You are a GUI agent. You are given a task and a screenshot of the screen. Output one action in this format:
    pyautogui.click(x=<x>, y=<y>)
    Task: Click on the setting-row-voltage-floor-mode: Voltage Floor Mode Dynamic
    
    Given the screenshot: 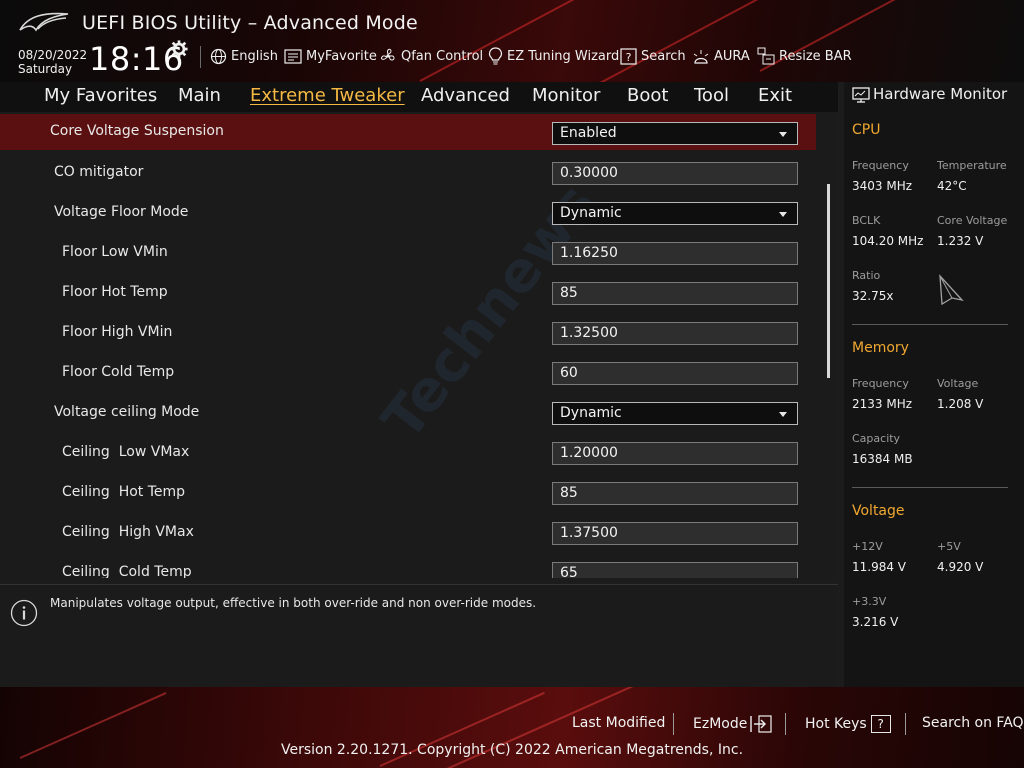 What is the action you would take?
    pyautogui.click(x=408, y=212)
    